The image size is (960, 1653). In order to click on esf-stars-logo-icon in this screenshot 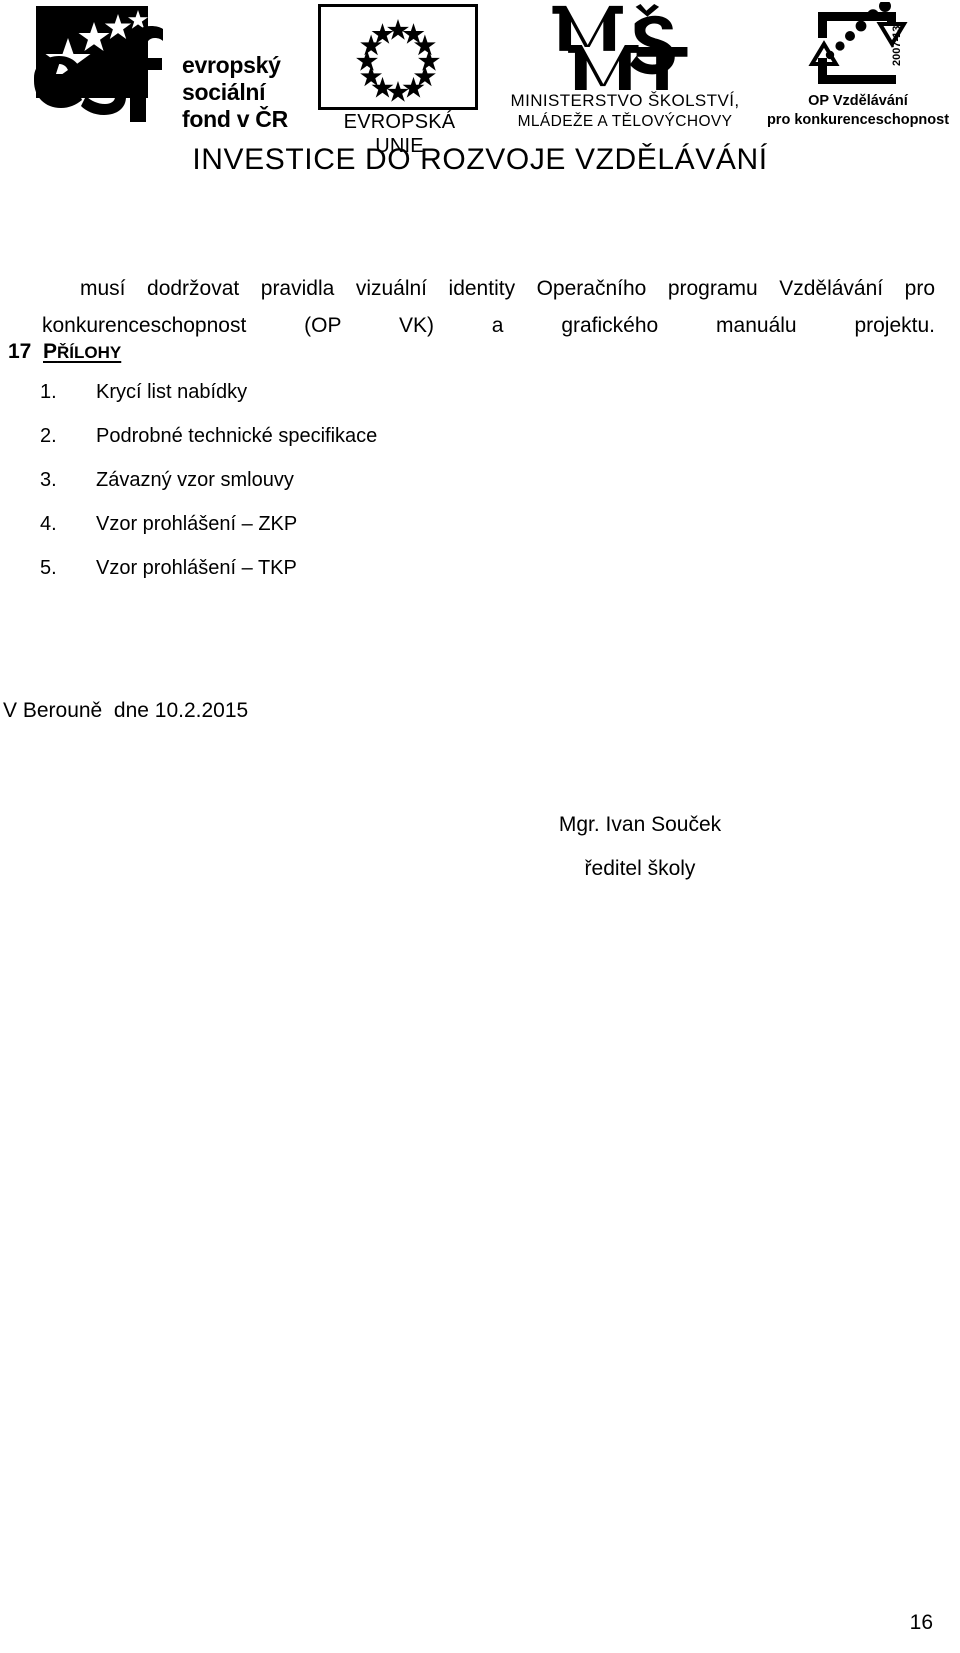, I will do `click(98, 64)`.